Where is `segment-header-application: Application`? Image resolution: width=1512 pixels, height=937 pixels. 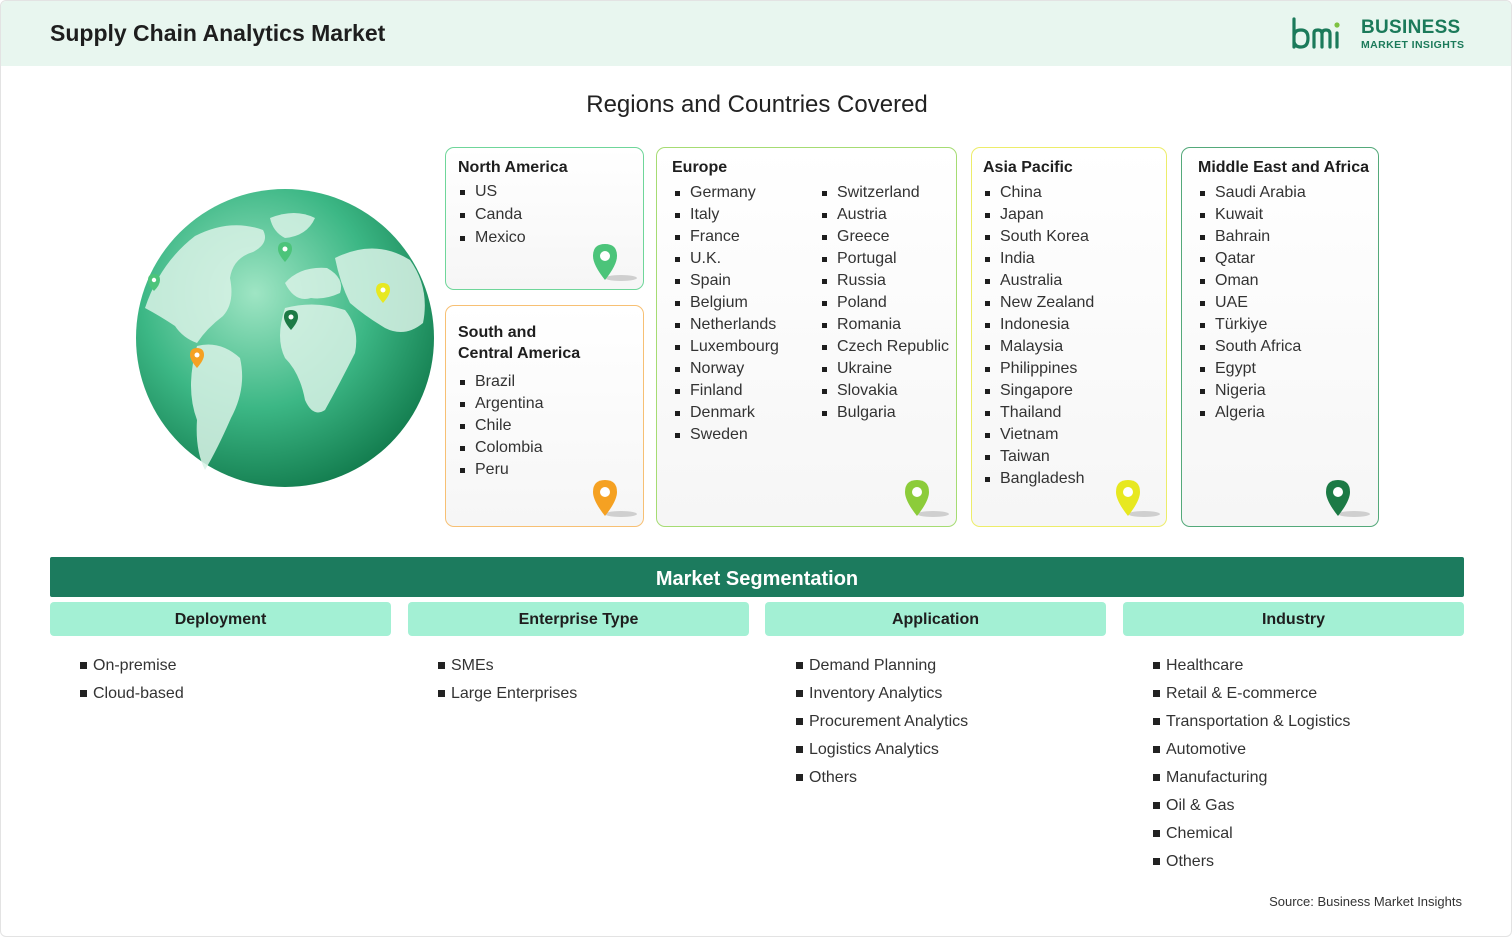
segment-header-application: Application is located at coordinates (935, 619).